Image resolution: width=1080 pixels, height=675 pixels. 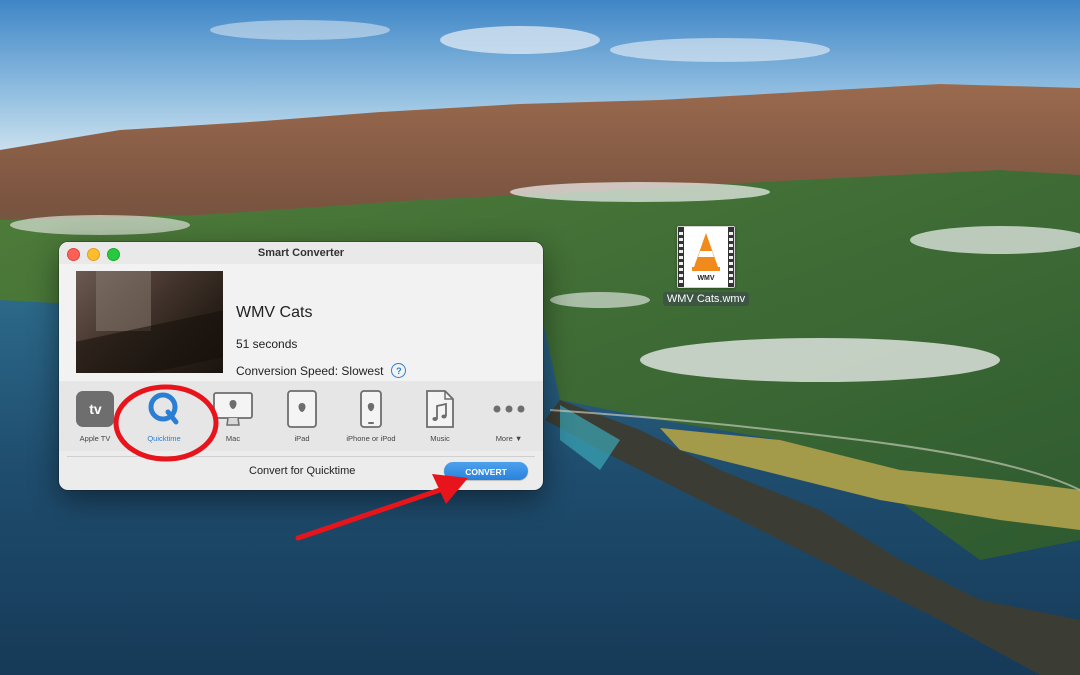 I want to click on quicktime-icon, so click(x=164, y=409).